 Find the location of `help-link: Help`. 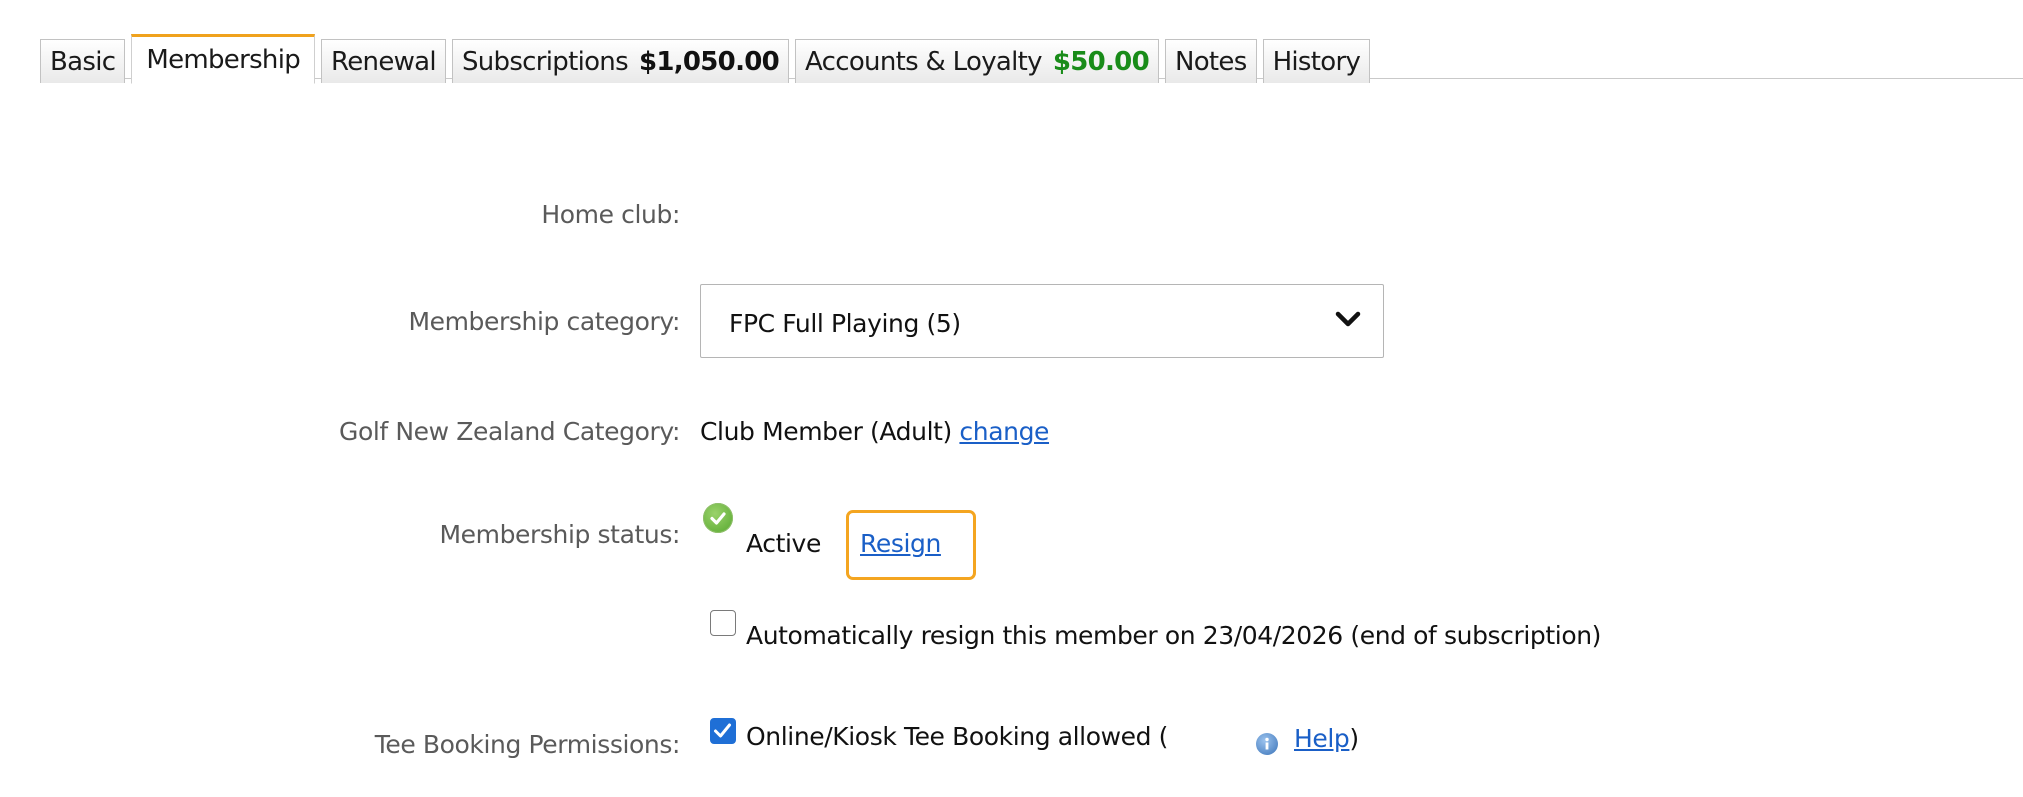

help-link: Help is located at coordinates (1322, 738).